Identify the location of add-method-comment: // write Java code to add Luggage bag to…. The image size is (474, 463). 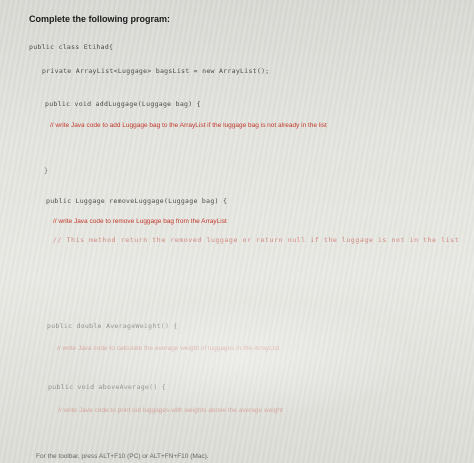
(188, 125).